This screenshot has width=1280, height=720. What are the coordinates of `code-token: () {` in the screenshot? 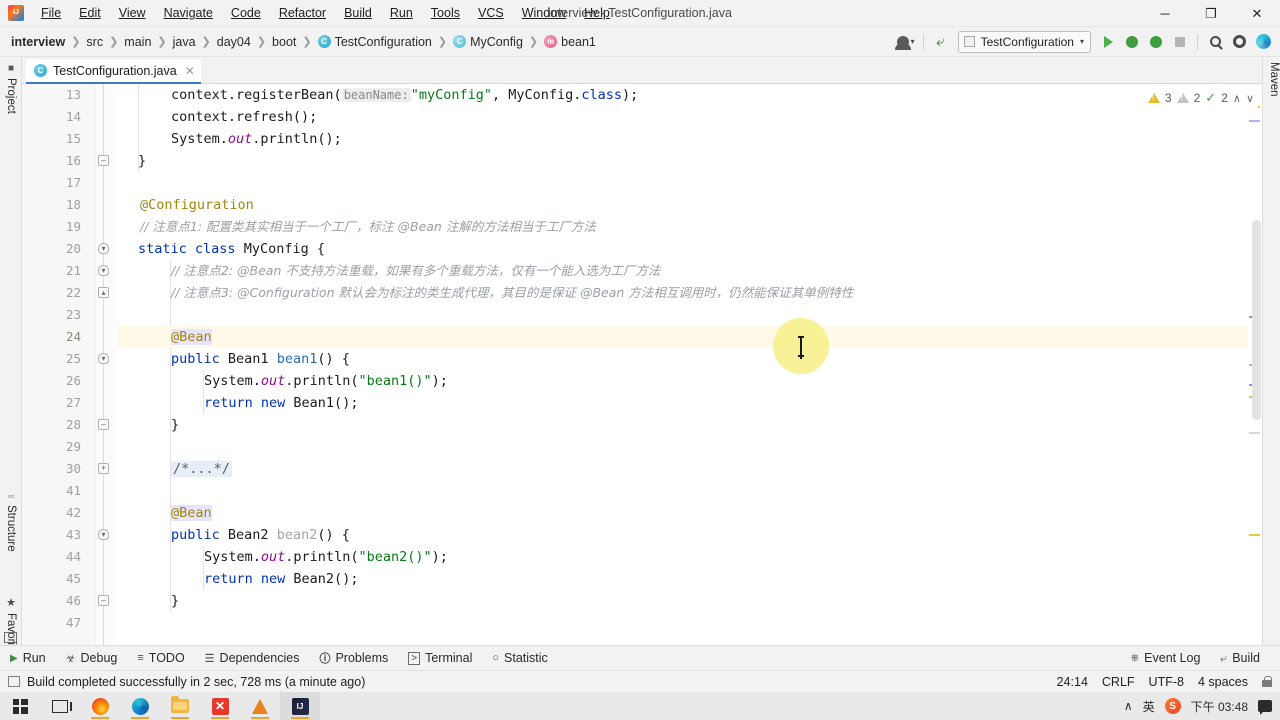 It's located at (333, 535).